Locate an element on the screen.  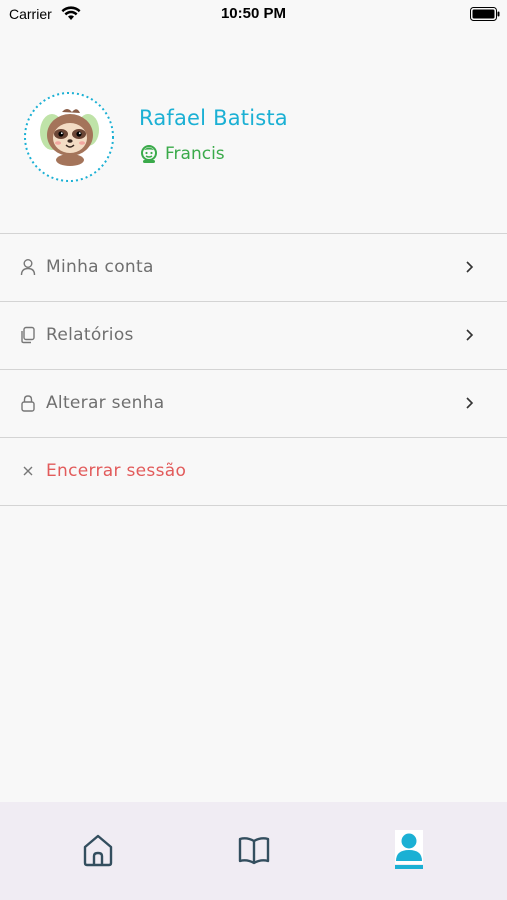
tab-book is located at coordinates (254, 850).